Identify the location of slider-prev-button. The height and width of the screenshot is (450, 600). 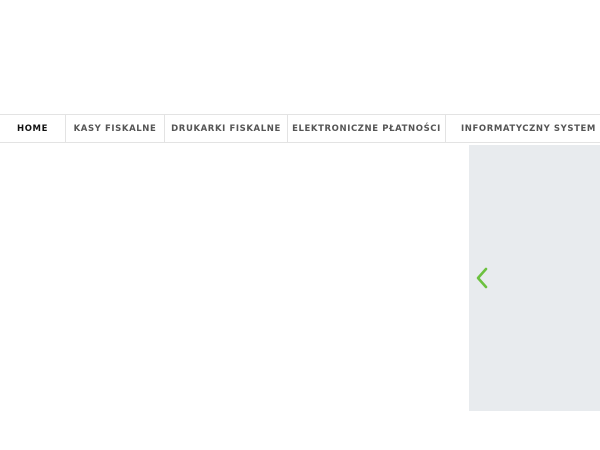
(482, 278).